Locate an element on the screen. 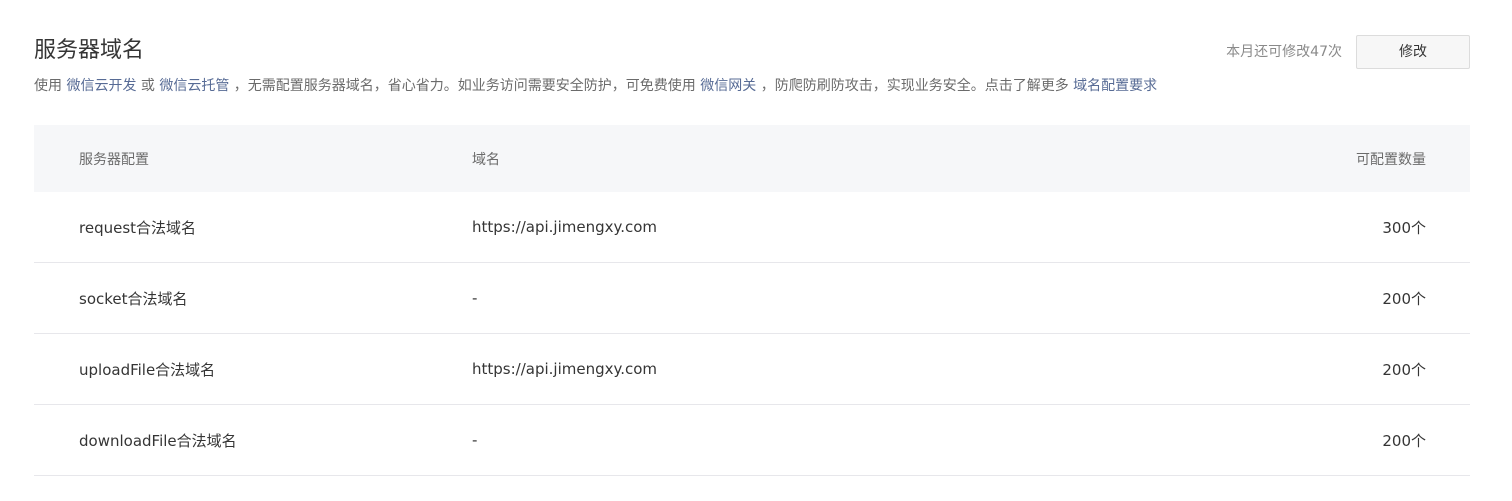 The image size is (1512, 501). wechat-gateway-link: 微信网关 is located at coordinates (728, 86).